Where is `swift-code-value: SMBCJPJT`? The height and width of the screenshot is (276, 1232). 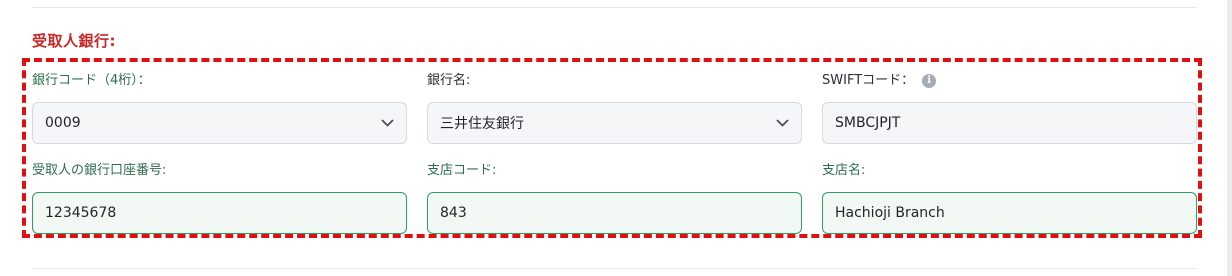 swift-code-value: SMBCJPJT is located at coordinates (868, 123).